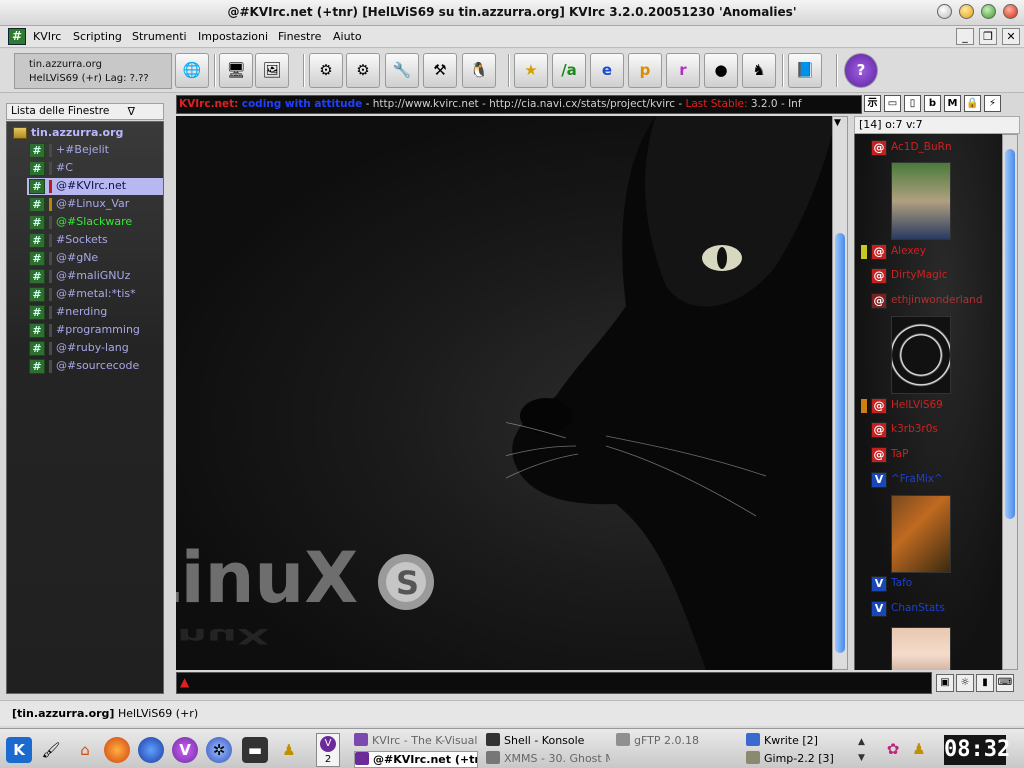 The height and width of the screenshot is (768, 1024). I want to click on keyboard-icon: ⌨, so click(1005, 683).